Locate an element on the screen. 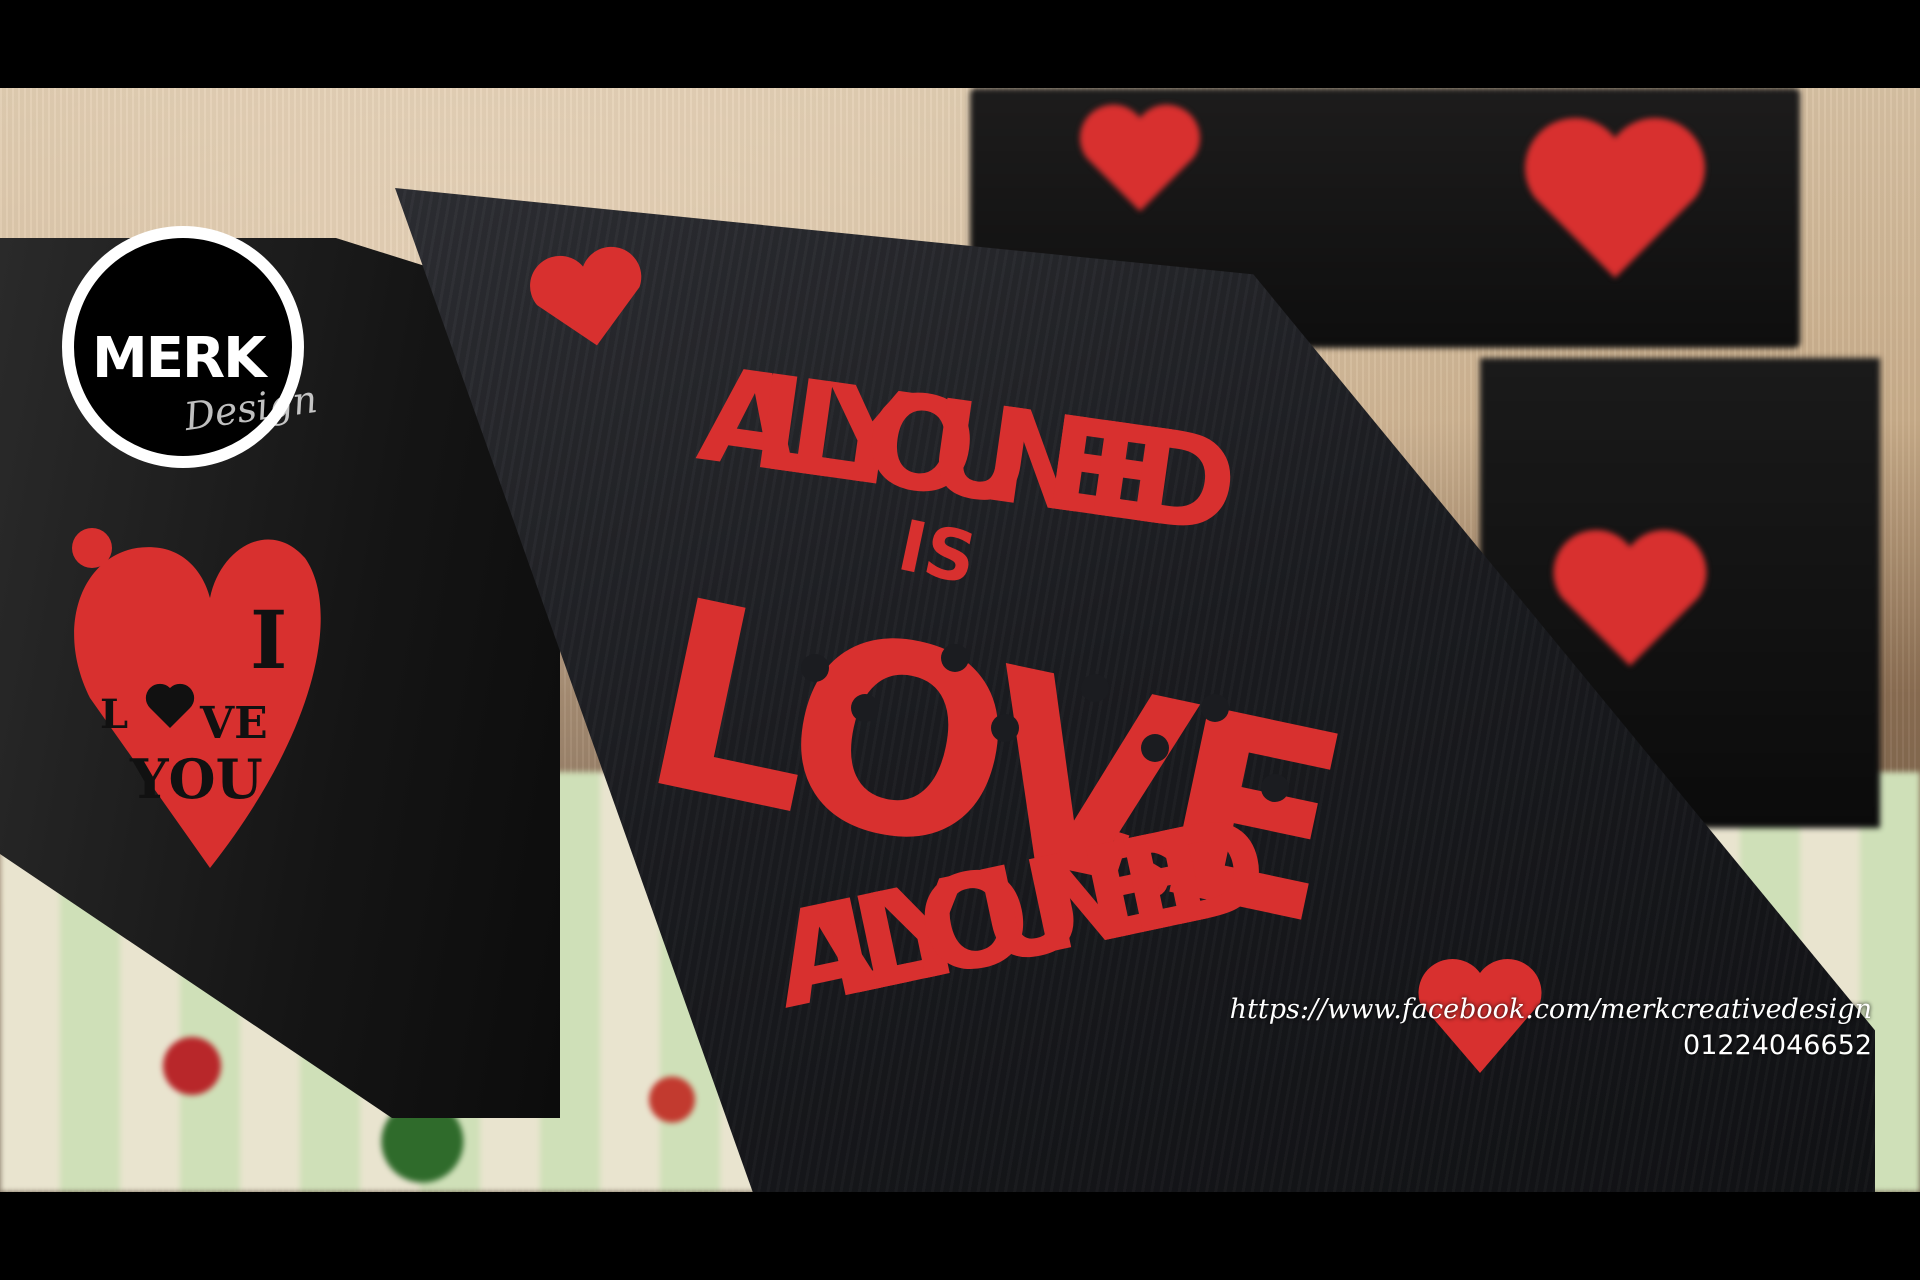 The height and width of the screenshot is (1280, 1920). heart-letter-i: I is located at coordinates (268, 640).